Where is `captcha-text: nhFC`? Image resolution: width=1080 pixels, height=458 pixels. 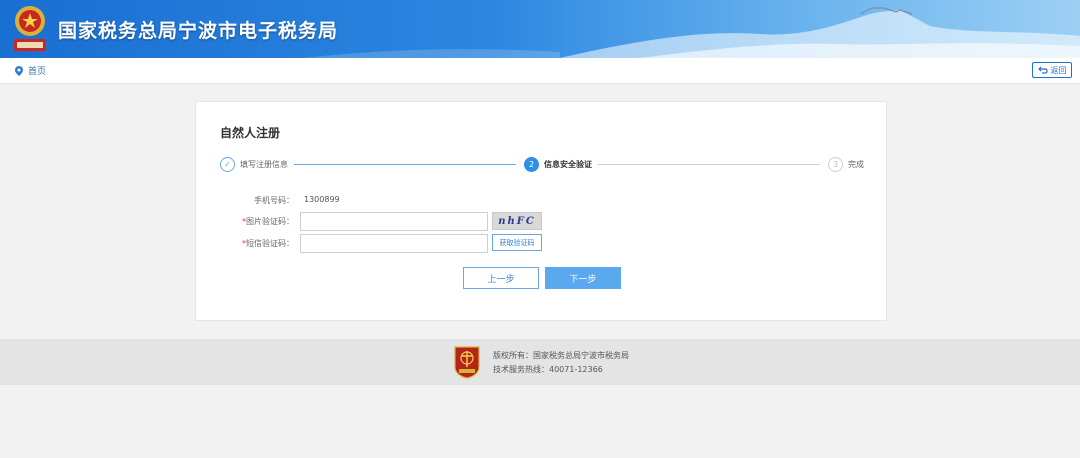 captcha-text: nhFC is located at coordinates (517, 221).